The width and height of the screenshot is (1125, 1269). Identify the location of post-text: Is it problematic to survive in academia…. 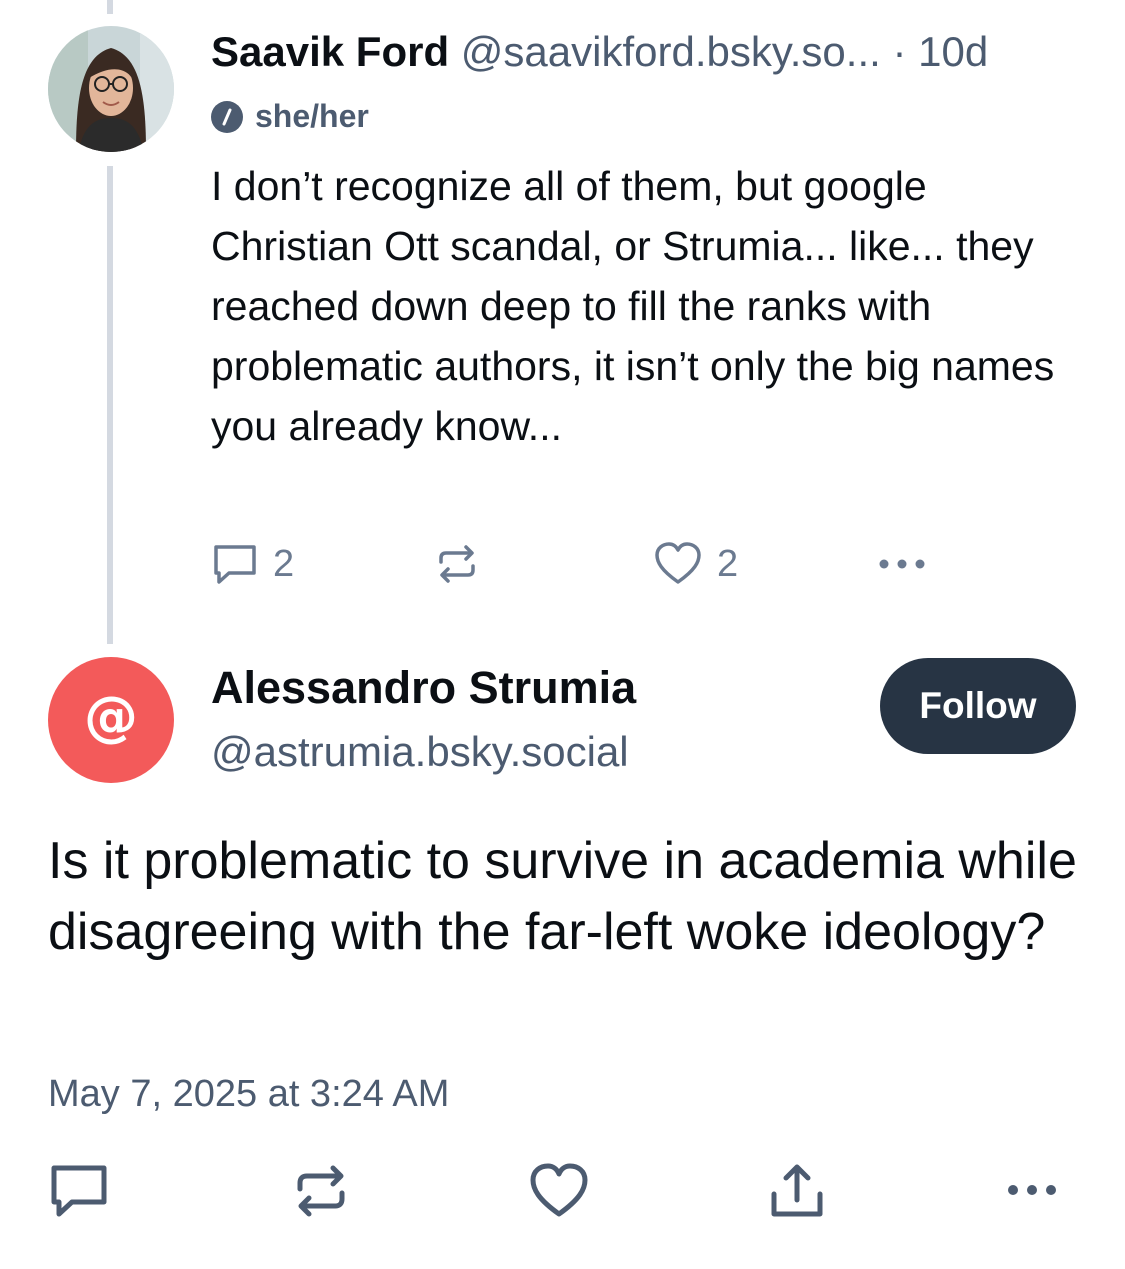
(562, 896).